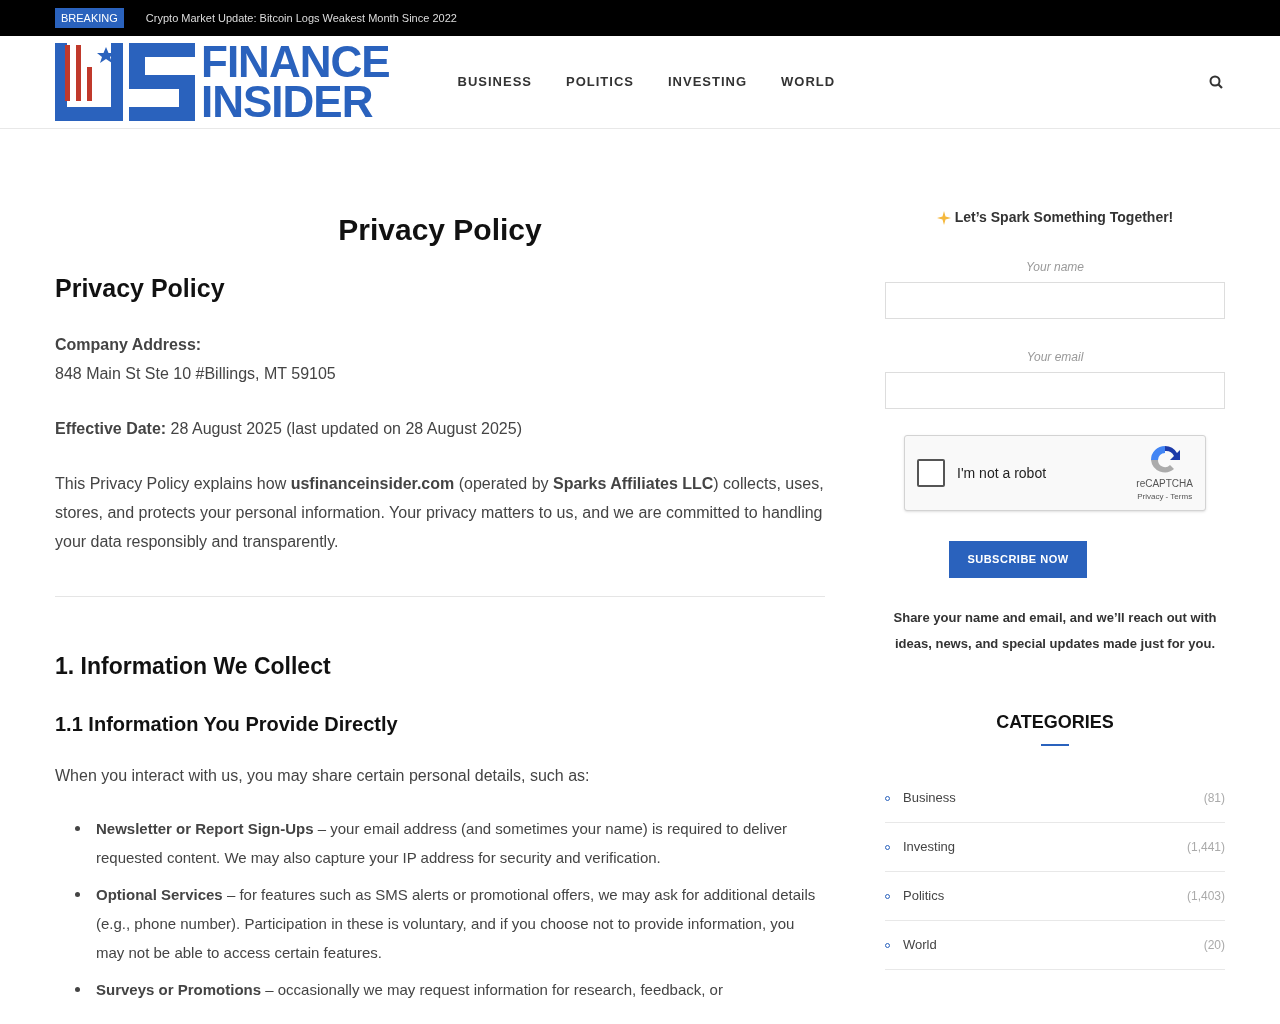 Image resolution: width=1280 pixels, height=1024 pixels. I want to click on categories-heading: CATEGORIES, so click(1055, 722).